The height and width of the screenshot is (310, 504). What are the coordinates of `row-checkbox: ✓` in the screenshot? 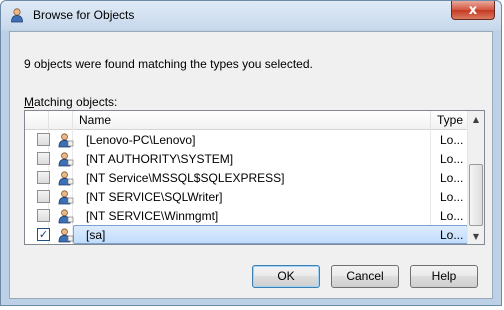 It's located at (43, 234).